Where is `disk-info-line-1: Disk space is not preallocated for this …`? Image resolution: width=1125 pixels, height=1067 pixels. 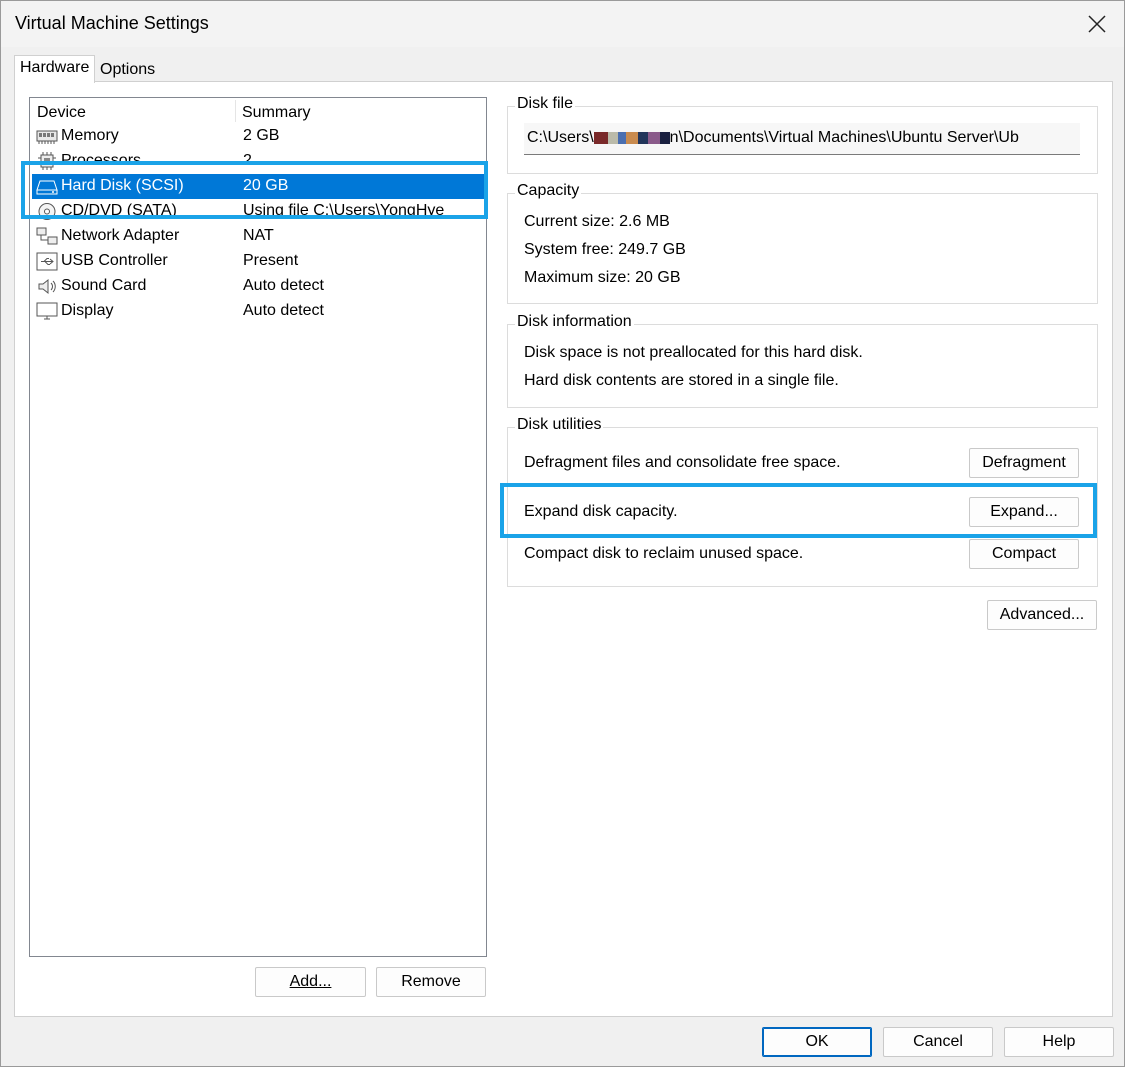 disk-info-line-1: Disk space is not preallocated for this … is located at coordinates (693, 352).